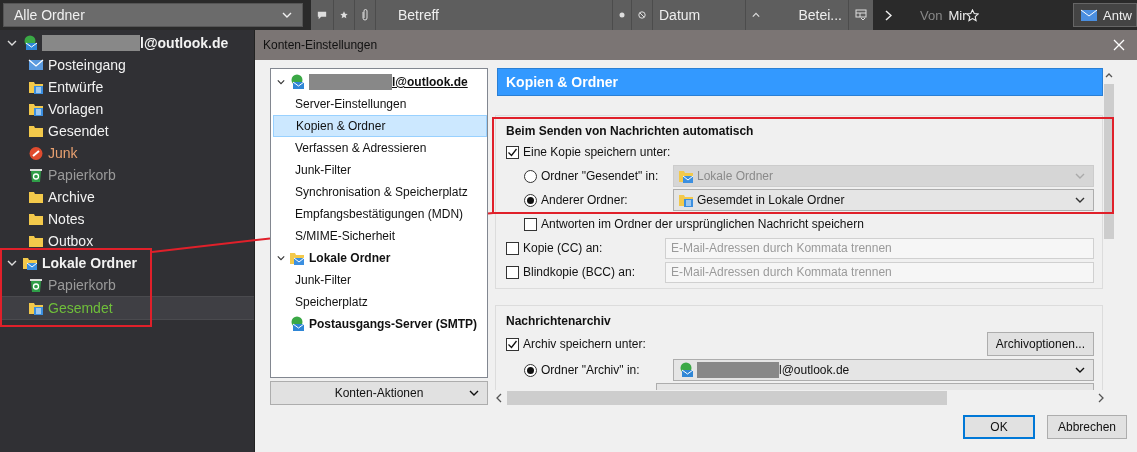 This screenshot has height=452, width=1137. I want to click on tree-item: Lokale Ordner, so click(380, 258).